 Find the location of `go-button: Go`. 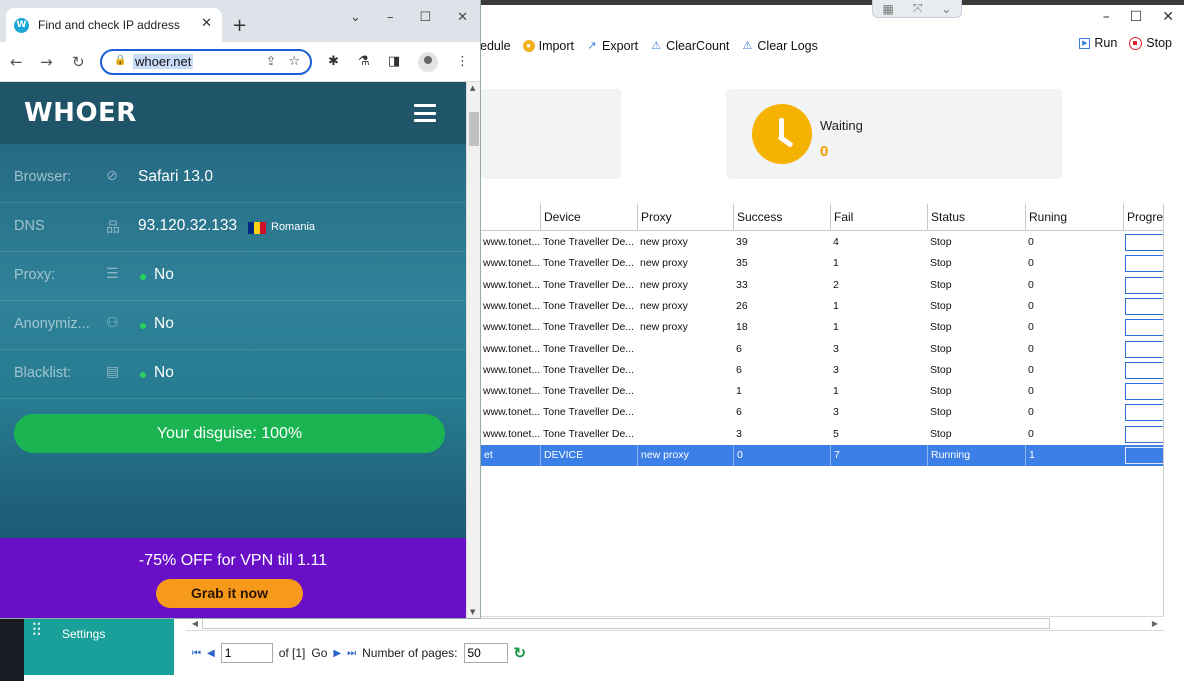

go-button: Go is located at coordinates (319, 653).